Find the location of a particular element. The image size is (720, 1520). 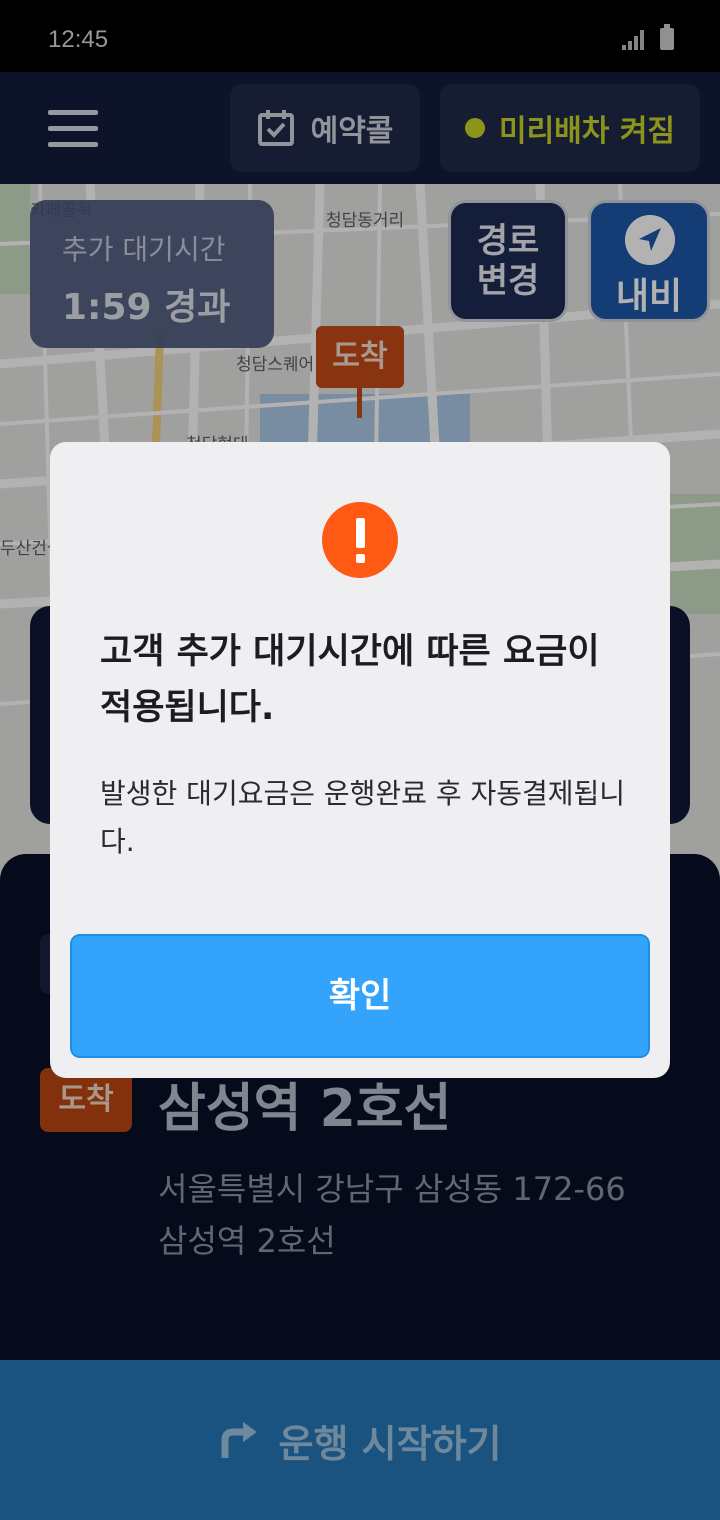

alert-icon is located at coordinates (360, 540).